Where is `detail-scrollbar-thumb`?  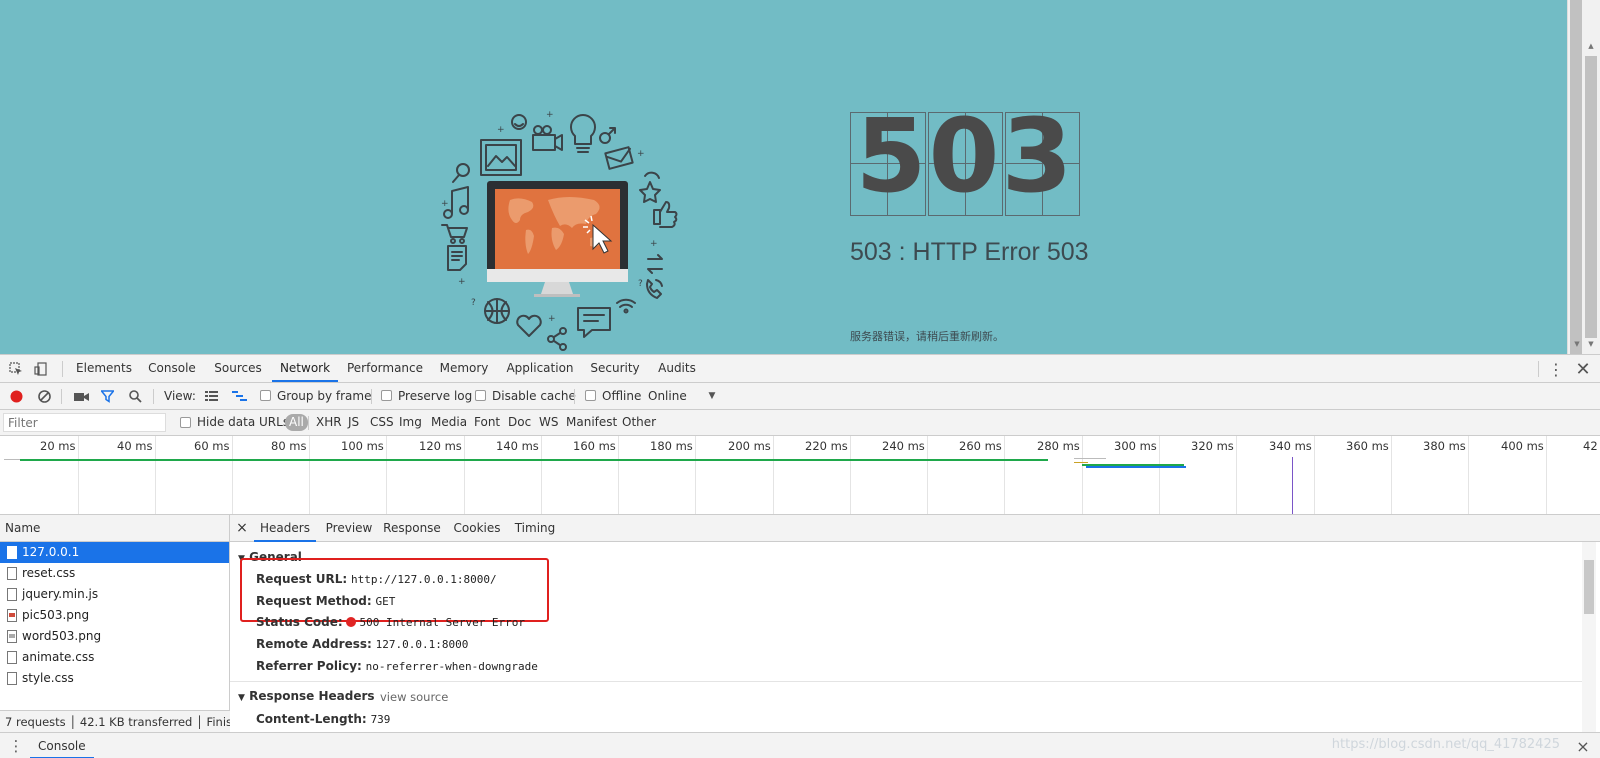 detail-scrollbar-thumb is located at coordinates (1589, 587).